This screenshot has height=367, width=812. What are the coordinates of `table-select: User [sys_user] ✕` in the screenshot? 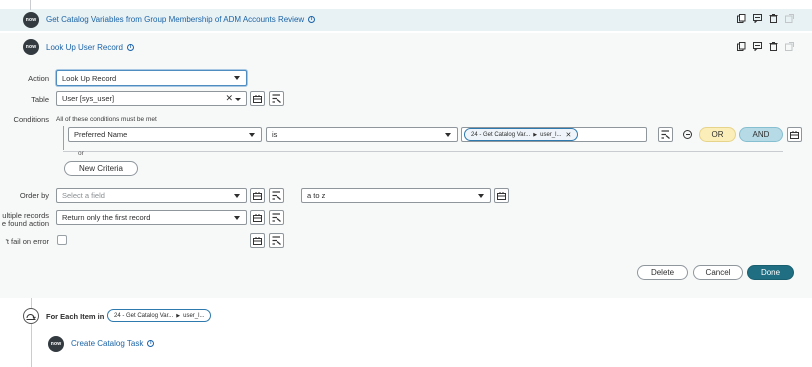 It's located at (151, 98).